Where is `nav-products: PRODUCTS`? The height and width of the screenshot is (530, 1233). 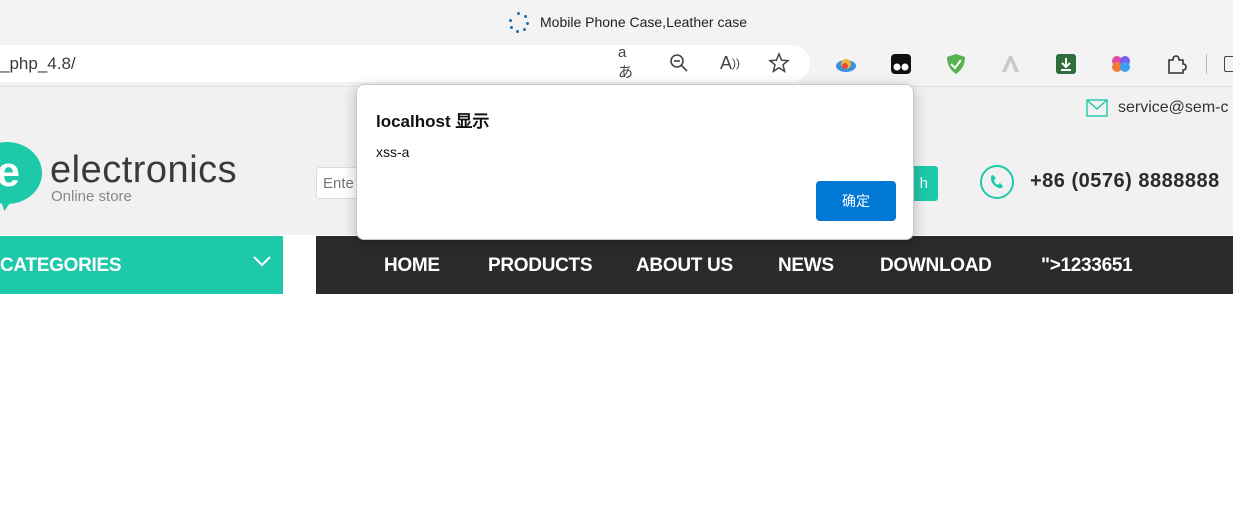 nav-products: PRODUCTS is located at coordinates (540, 266).